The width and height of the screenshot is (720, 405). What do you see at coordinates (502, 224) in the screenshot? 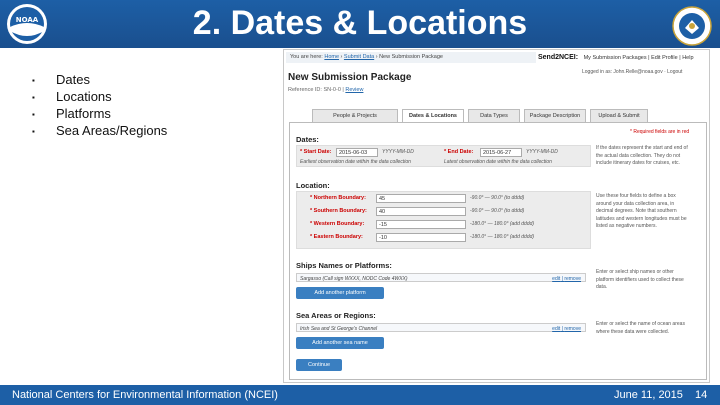
I see `western-boundary-range: -180.0° — 180.0° (add dddd)` at bounding box center [502, 224].